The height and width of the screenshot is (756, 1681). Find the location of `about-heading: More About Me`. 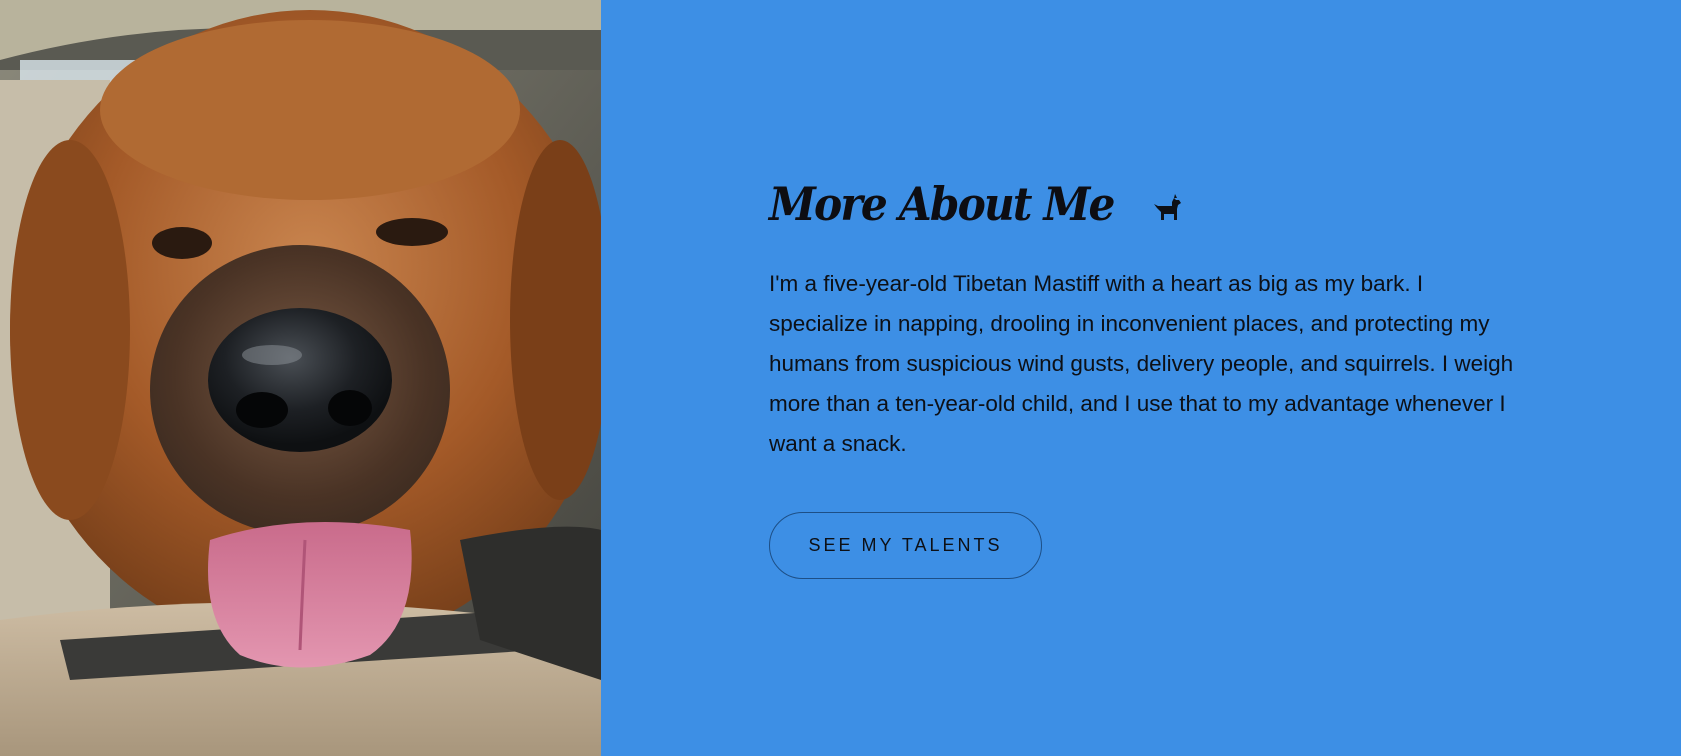

about-heading: More About Me is located at coordinates (1149, 204).